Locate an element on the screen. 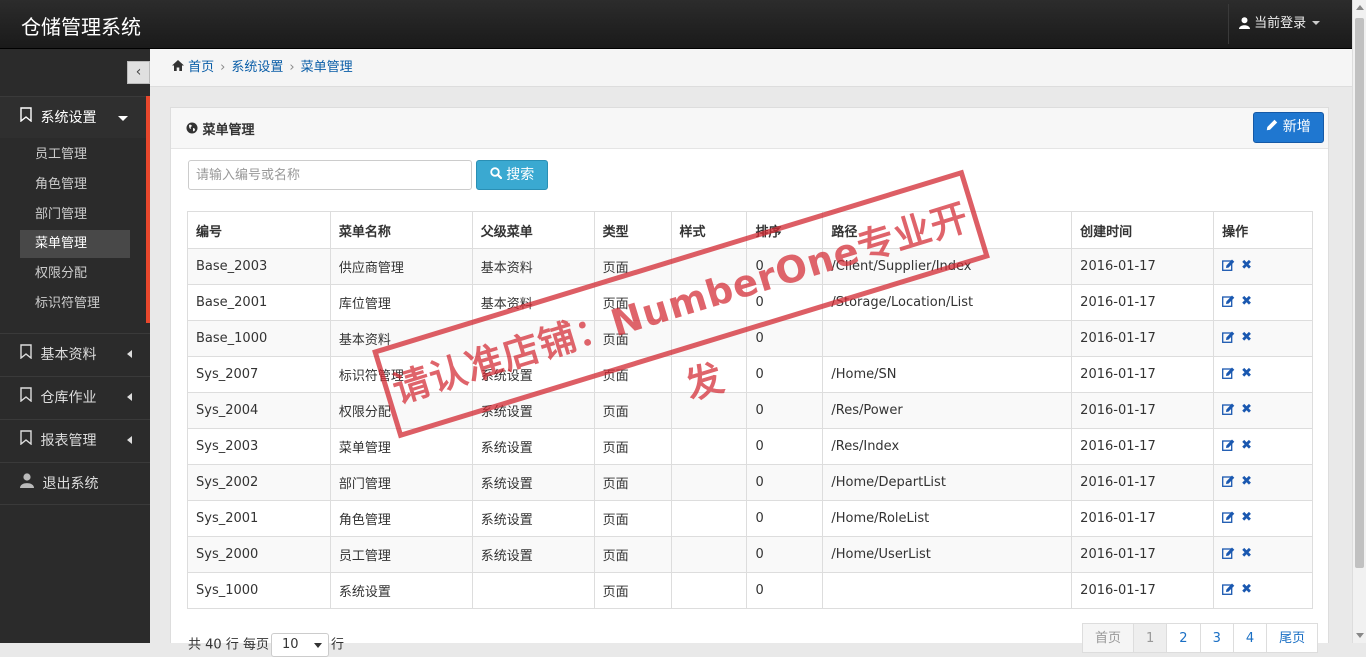 The image size is (1366, 657). sidebar-item-reports: 报表管理 is located at coordinates (75, 440).